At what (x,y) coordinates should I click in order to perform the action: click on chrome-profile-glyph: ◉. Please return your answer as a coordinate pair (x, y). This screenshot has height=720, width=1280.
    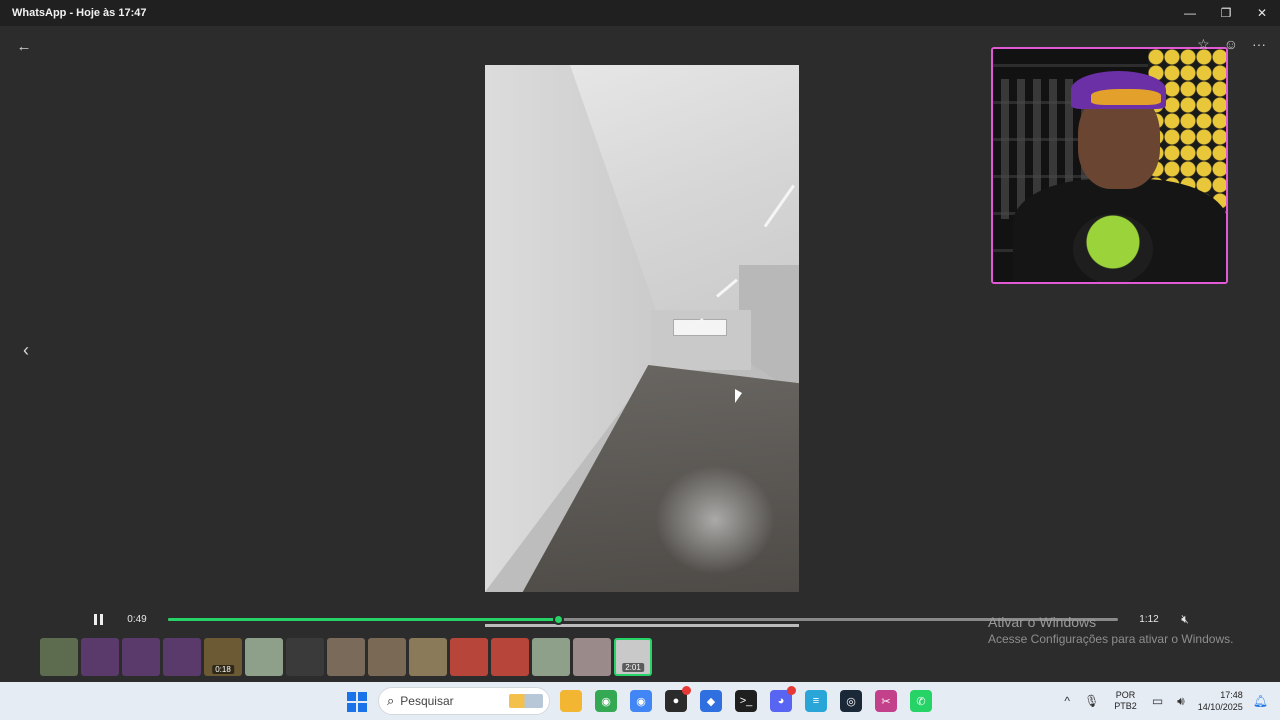
    Looking at the image, I should click on (641, 701).